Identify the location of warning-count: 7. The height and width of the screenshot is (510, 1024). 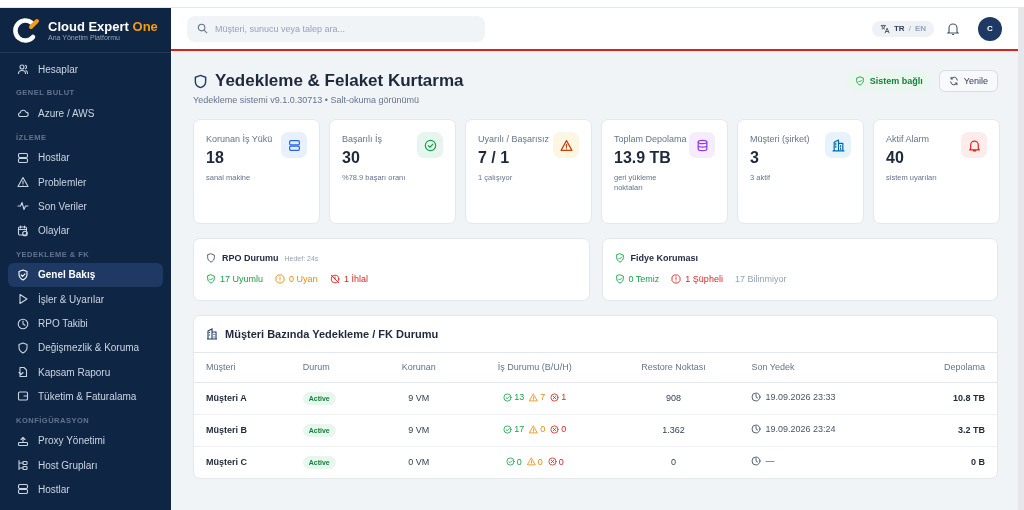
(537, 397).